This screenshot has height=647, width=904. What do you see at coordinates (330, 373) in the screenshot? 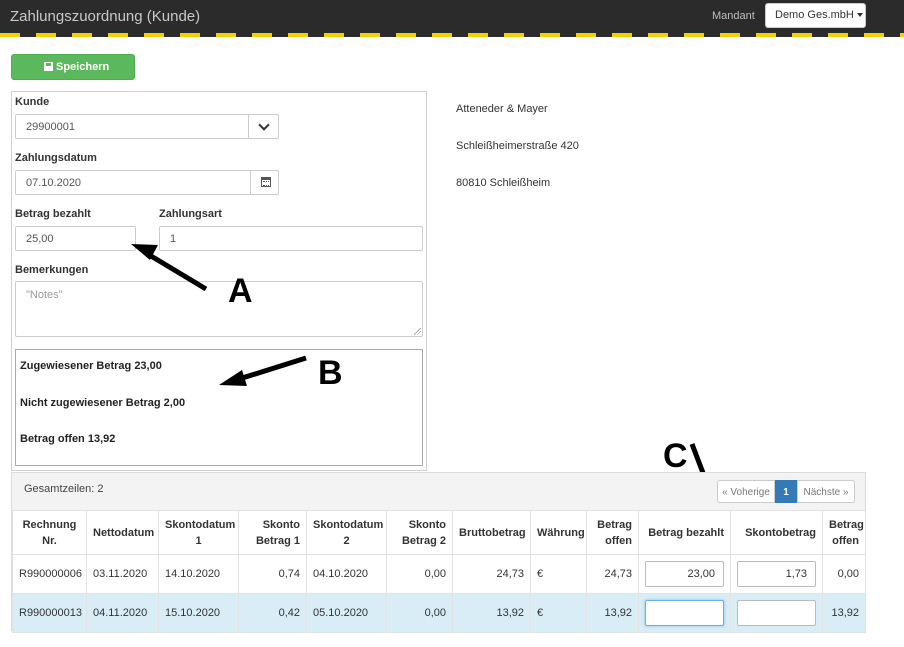
I see `annotation-b-label: B` at bounding box center [330, 373].